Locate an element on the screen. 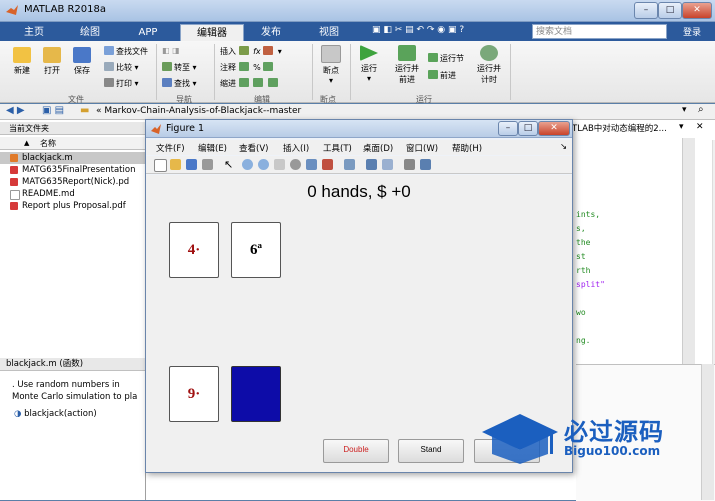 The width and height of the screenshot is (715, 501). tab-home: 主页 is located at coordinates (34, 32).